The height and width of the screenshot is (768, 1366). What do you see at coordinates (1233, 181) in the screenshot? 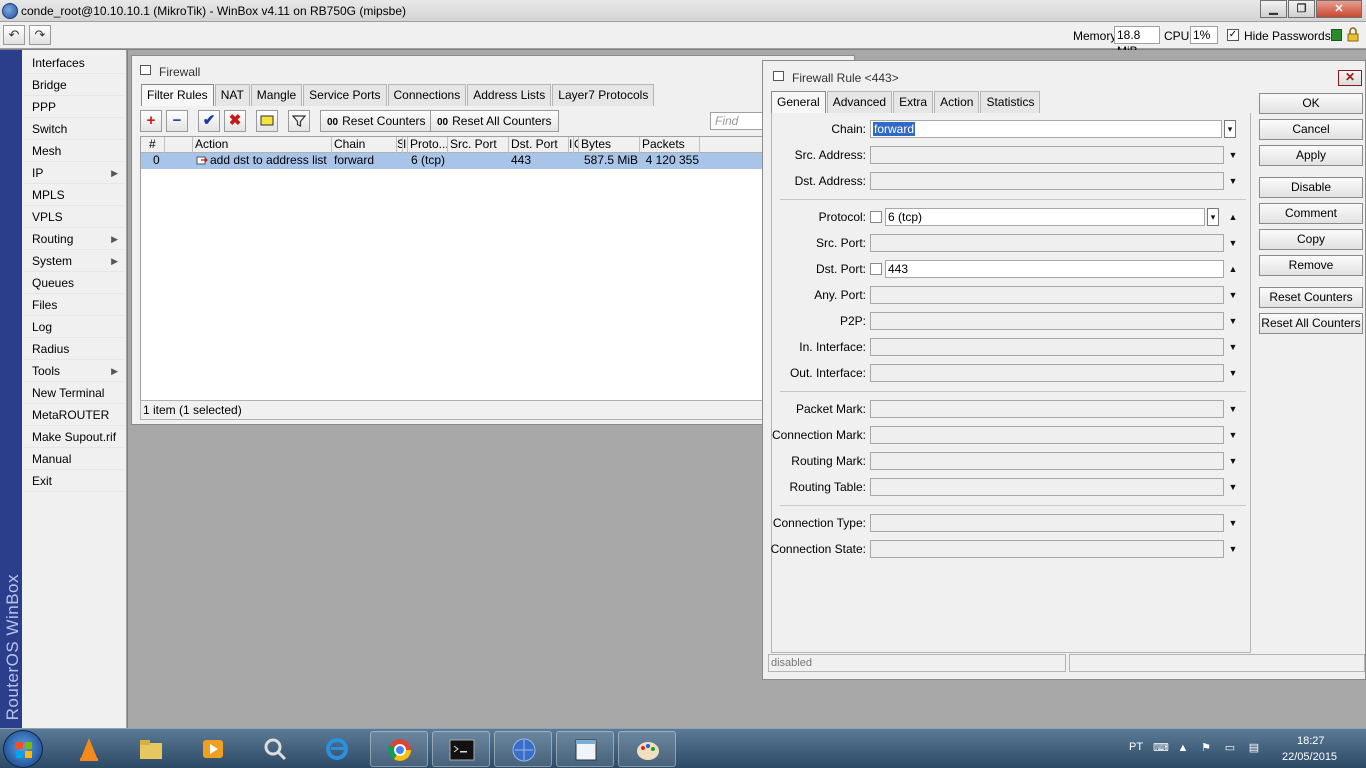
I see `dst-address-dropdown-icon: ▼` at bounding box center [1233, 181].